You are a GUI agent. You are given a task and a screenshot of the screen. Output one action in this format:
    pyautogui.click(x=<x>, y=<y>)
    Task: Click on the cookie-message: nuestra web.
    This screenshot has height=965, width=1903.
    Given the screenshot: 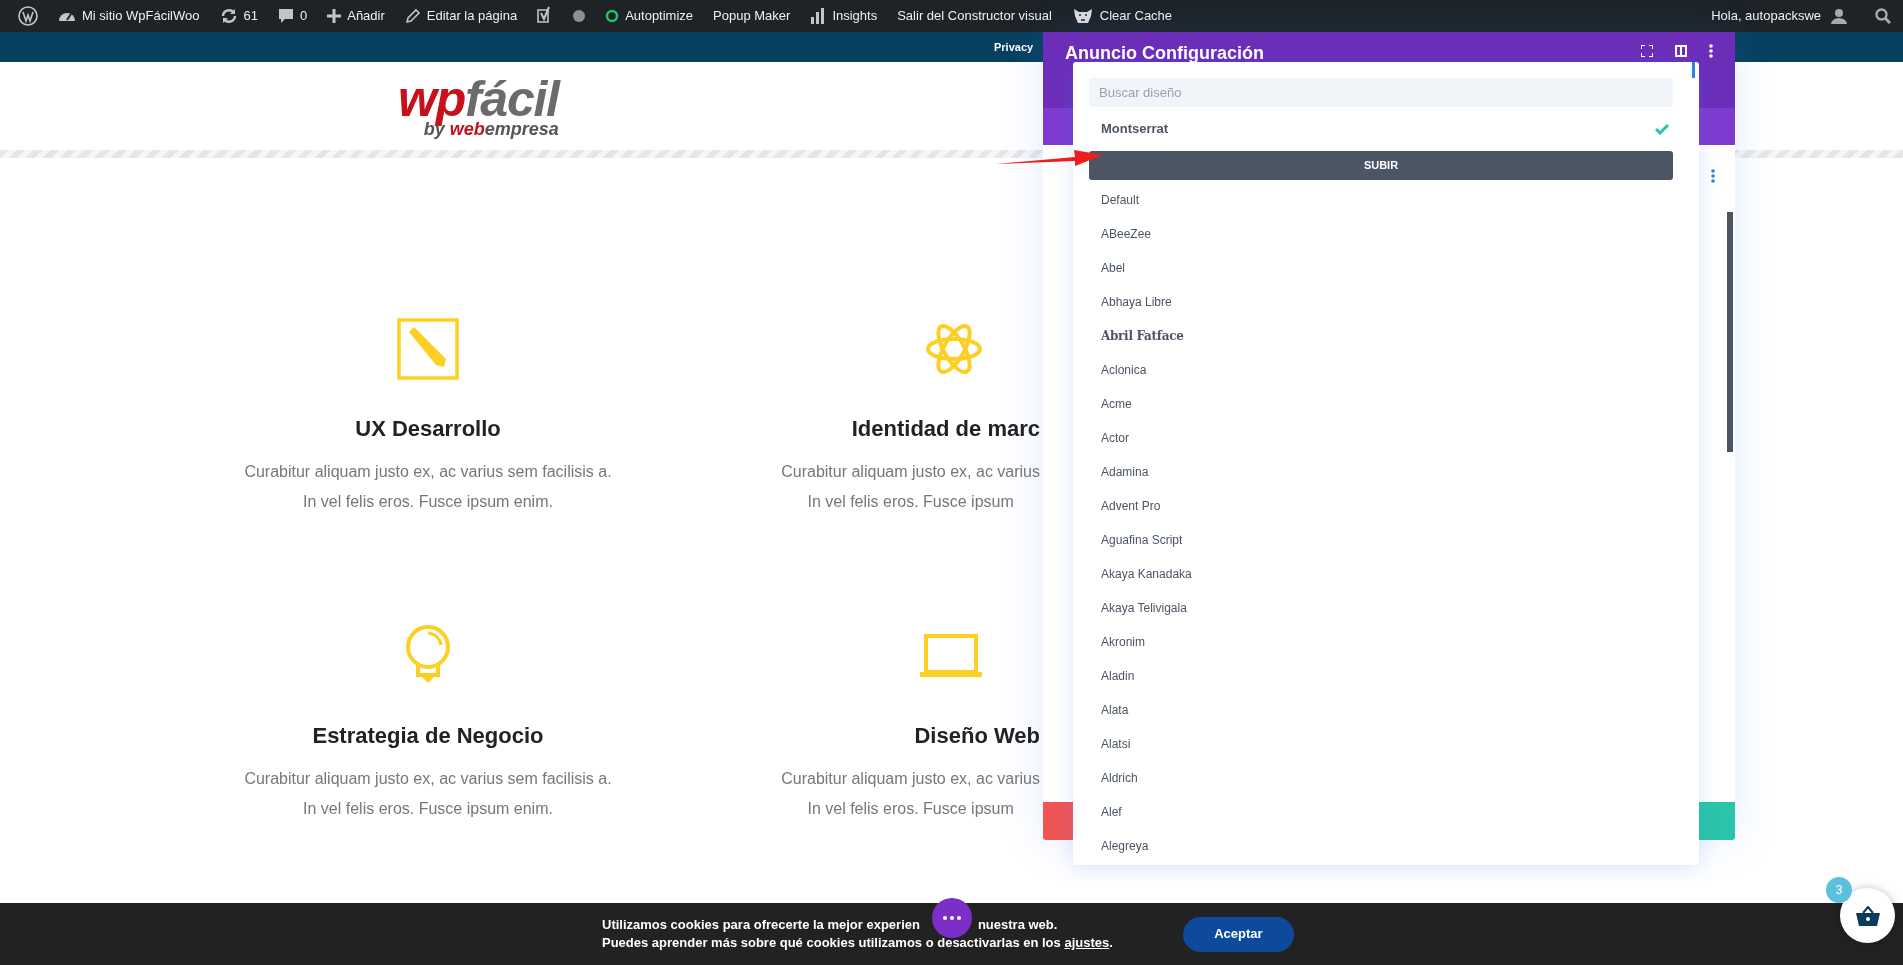 What is the action you would take?
    pyautogui.click(x=1017, y=925)
    